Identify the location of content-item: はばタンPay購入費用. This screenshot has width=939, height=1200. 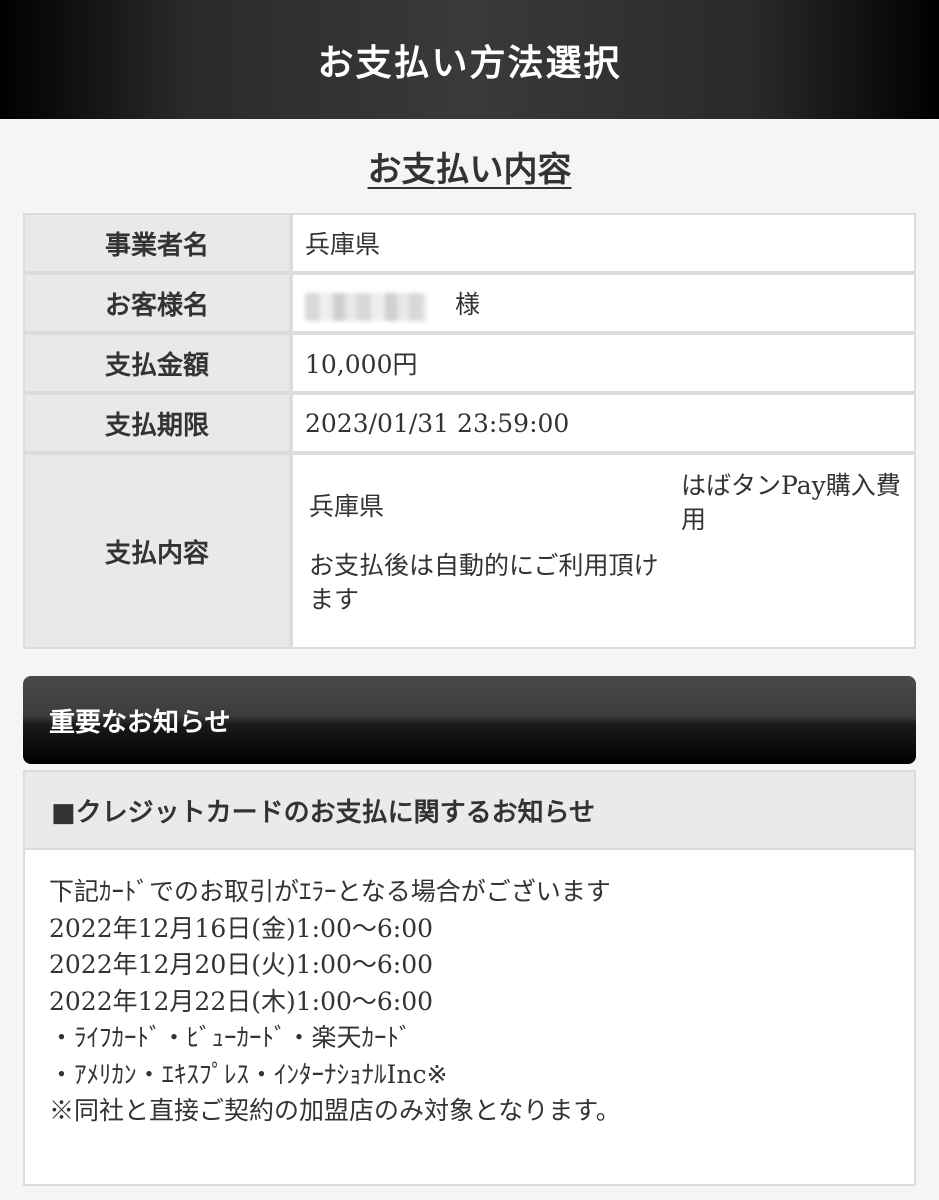
(791, 502).